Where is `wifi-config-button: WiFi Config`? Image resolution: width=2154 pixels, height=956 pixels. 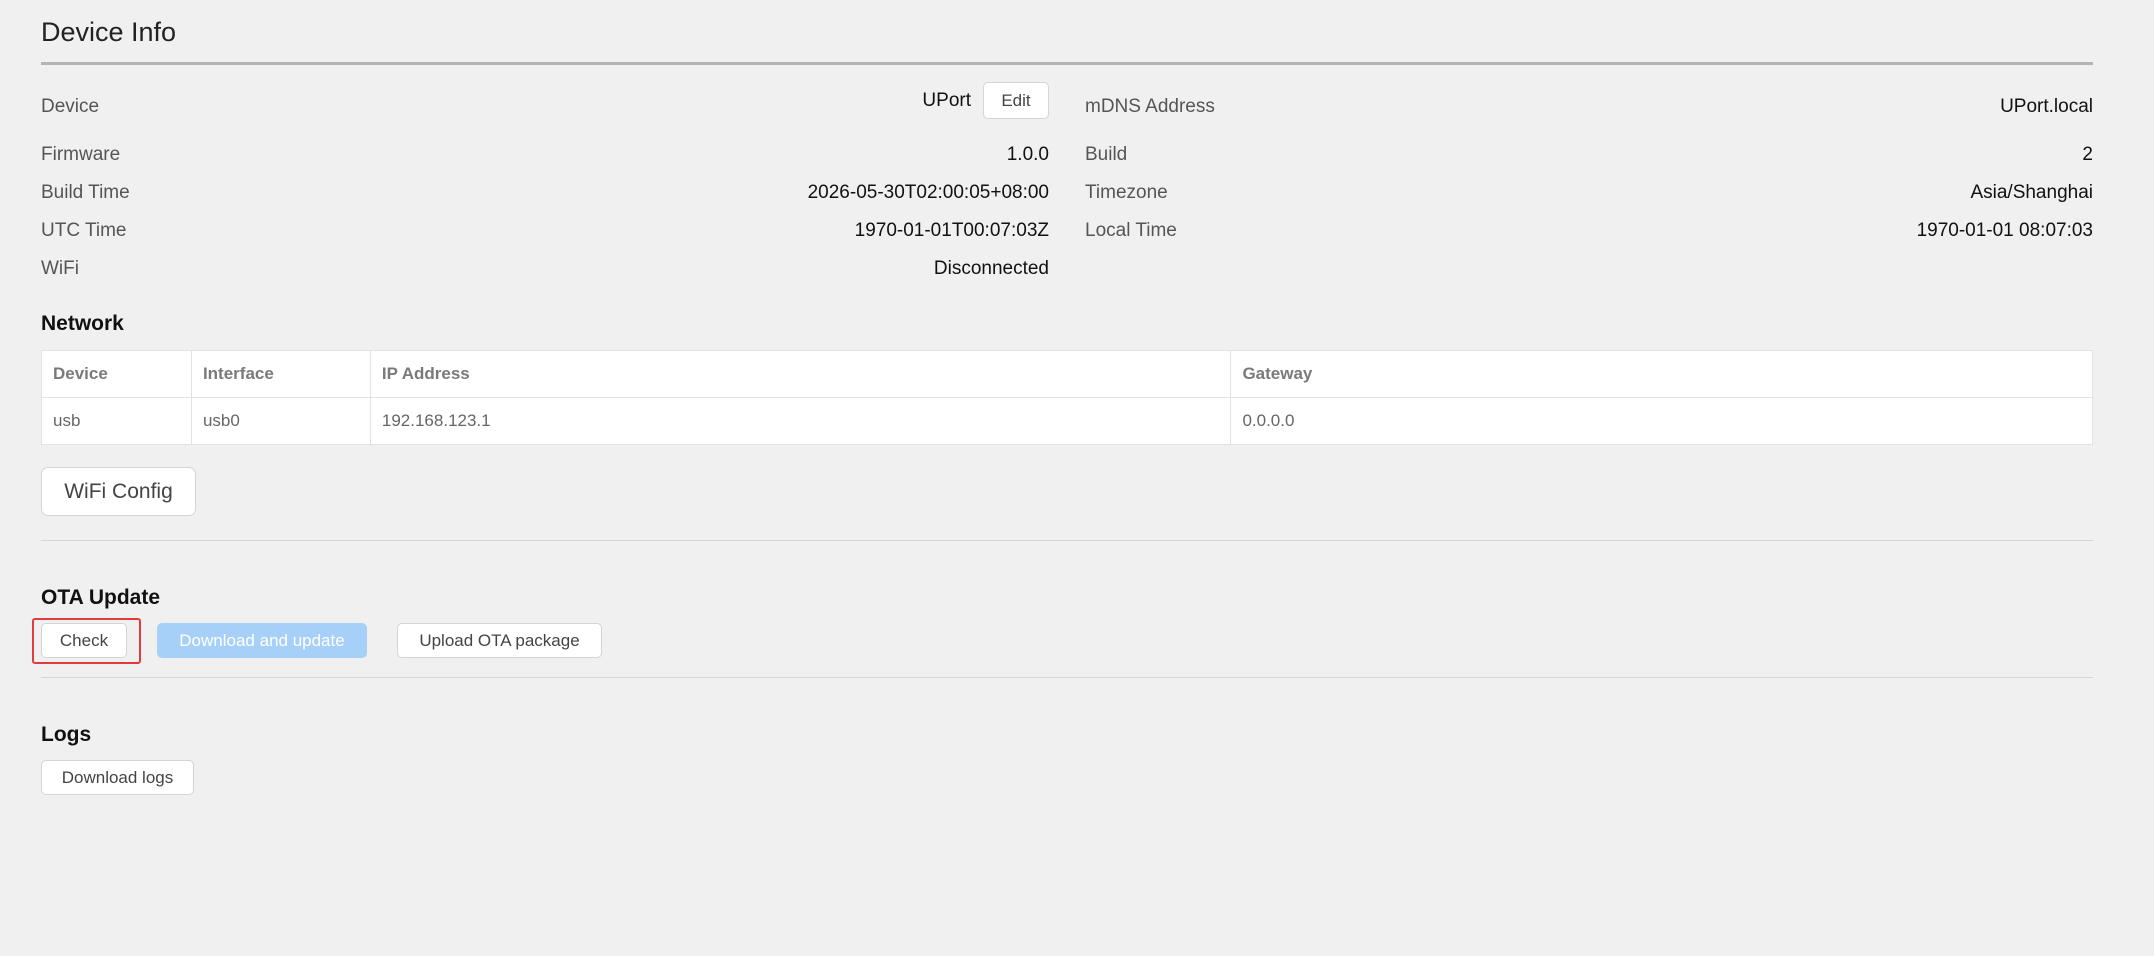 wifi-config-button: WiFi Config is located at coordinates (118, 491).